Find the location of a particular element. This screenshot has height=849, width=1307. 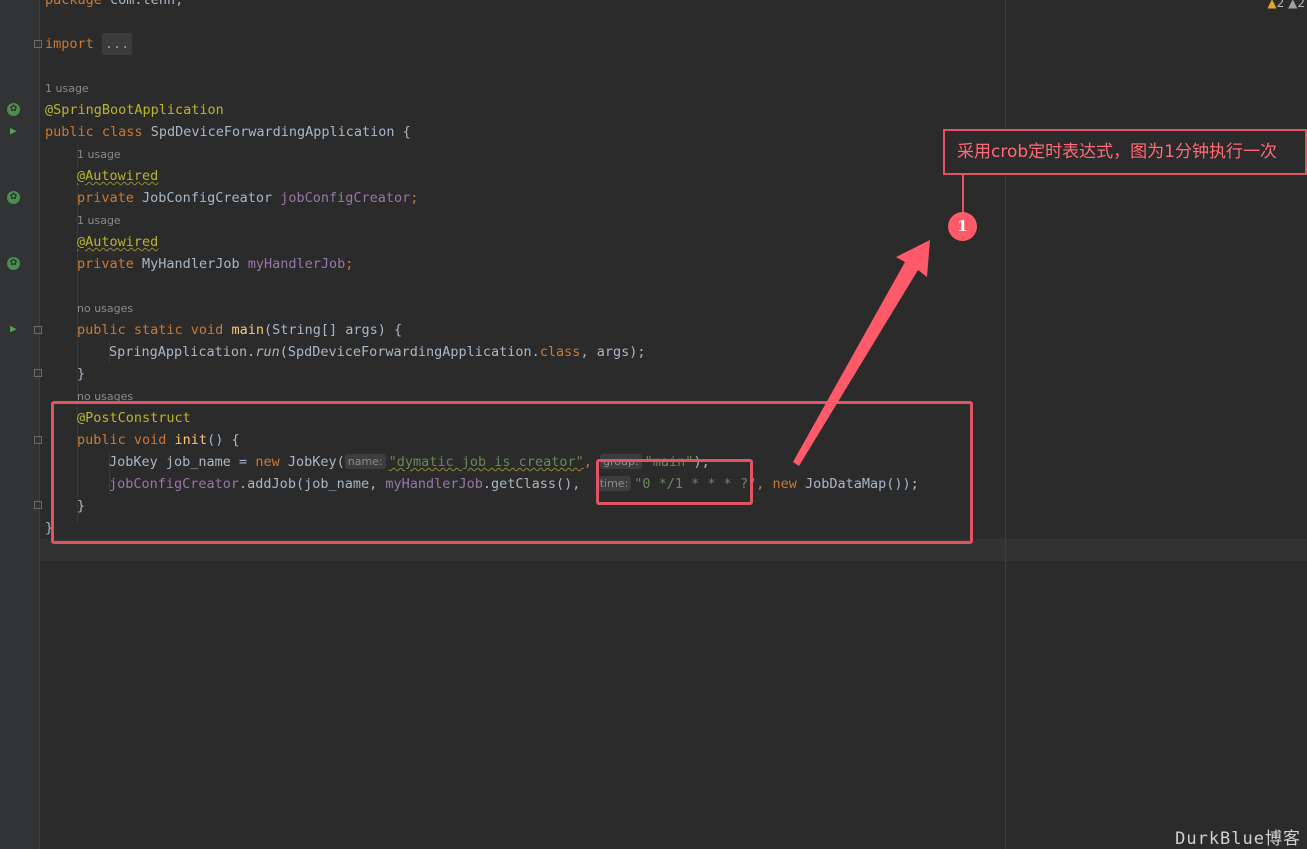

arrow-shape is located at coordinates (861, 353).